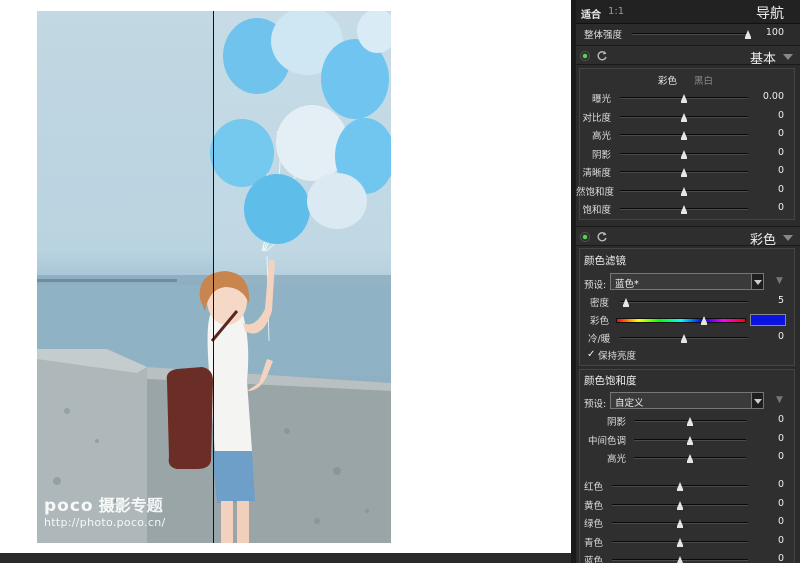 Image resolution: width=800 pixels, height=563 pixels. Describe the element at coordinates (593, 506) in the screenshot. I see `slider-label: 黄色` at that location.